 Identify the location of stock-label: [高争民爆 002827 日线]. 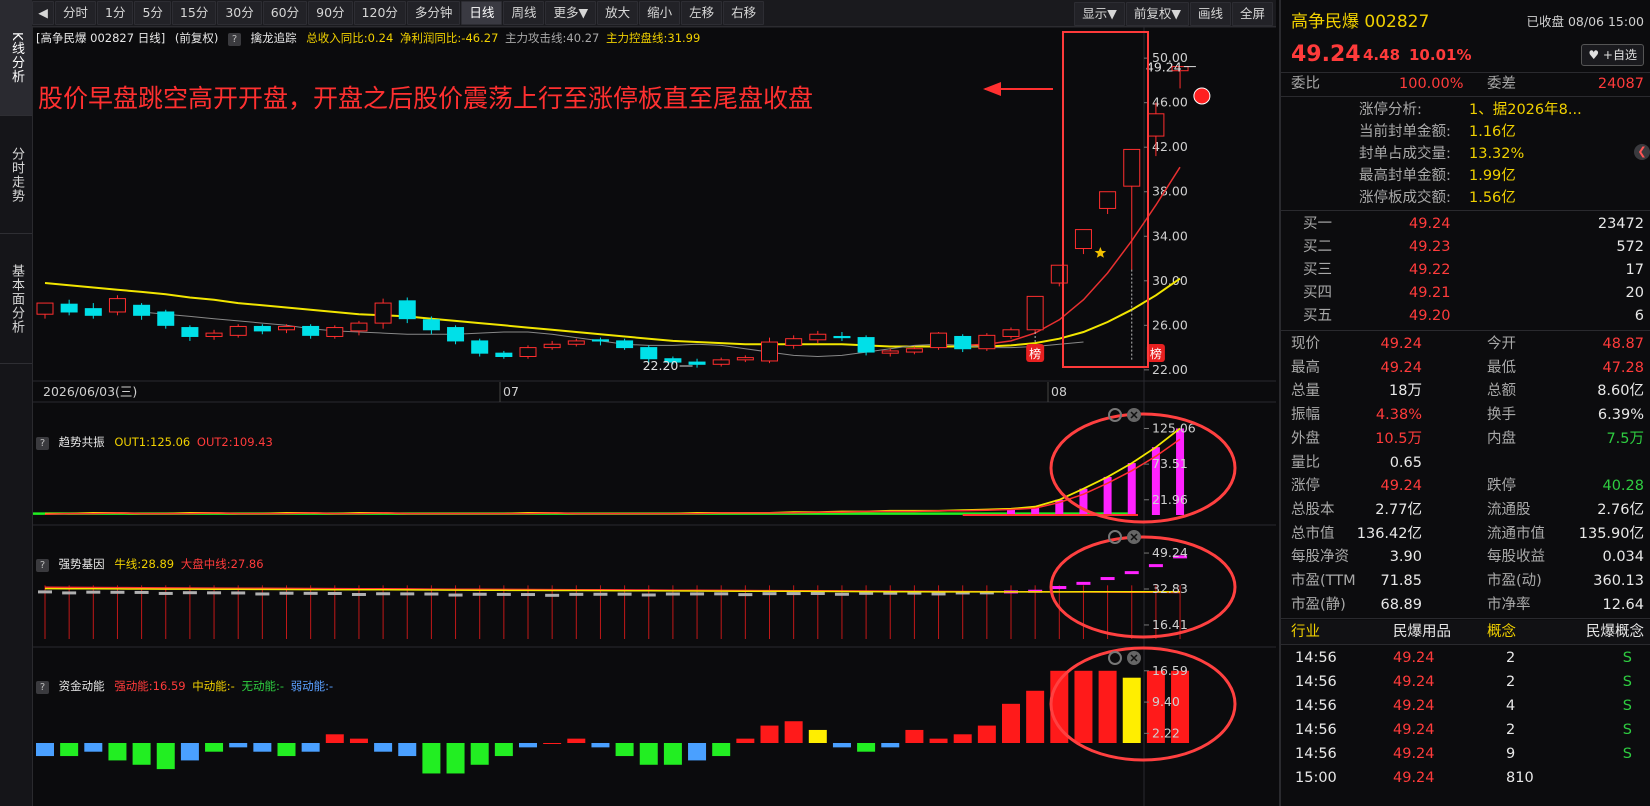
(101, 38).